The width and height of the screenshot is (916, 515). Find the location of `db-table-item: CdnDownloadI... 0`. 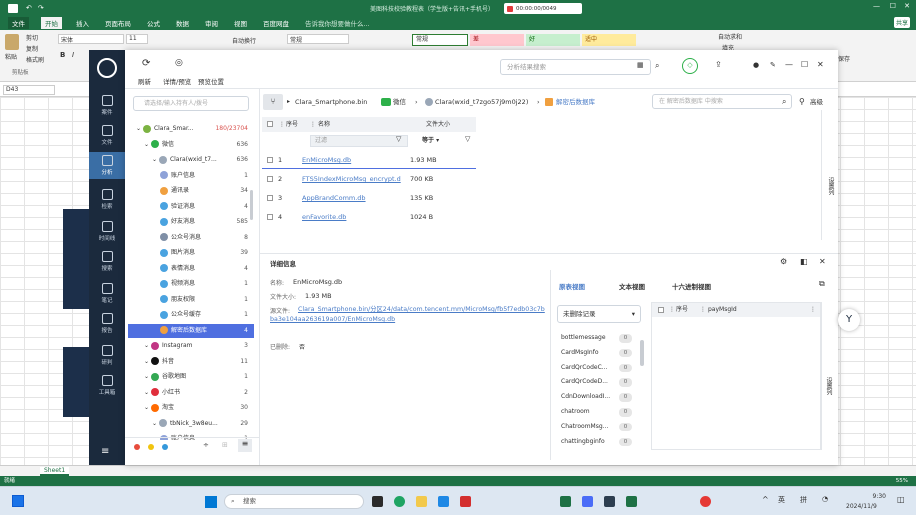

db-table-item: CdnDownloadI... 0 is located at coordinates (600, 397).